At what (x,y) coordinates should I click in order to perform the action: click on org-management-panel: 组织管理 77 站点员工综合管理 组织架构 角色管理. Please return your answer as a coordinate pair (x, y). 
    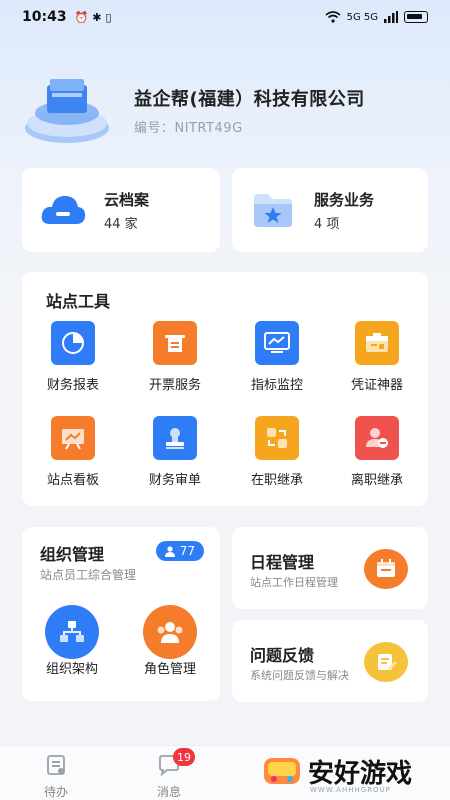
    Looking at the image, I should click on (121, 614).